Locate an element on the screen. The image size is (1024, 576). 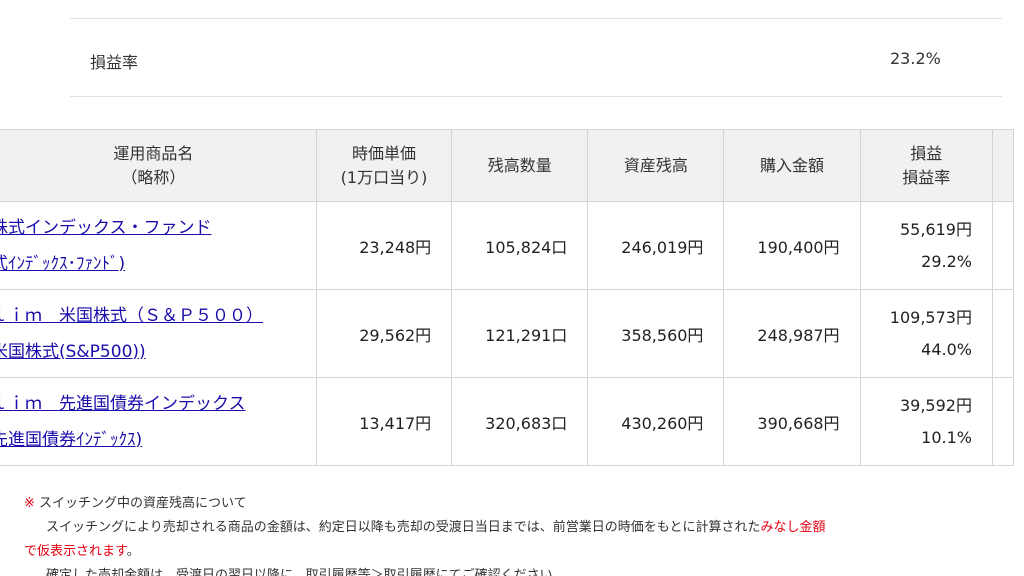
product-link: 株式インデックス・ファンド is located at coordinates (106, 228).